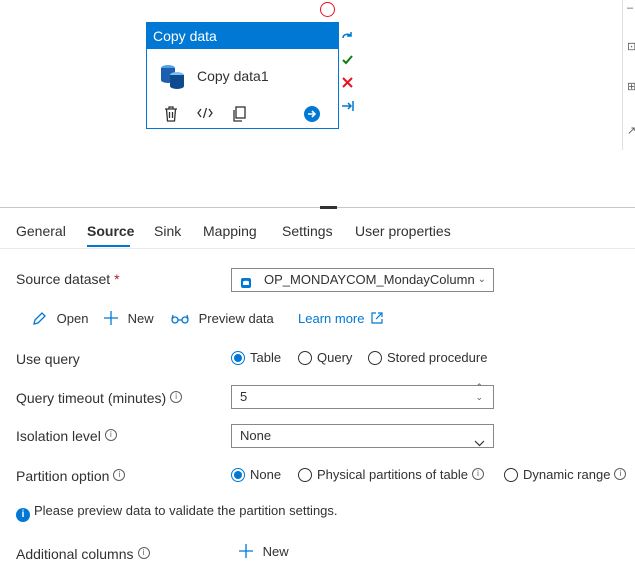 This screenshot has width=635, height=579. I want to click on chevron-down-icon: ⌄, so click(481, 279).